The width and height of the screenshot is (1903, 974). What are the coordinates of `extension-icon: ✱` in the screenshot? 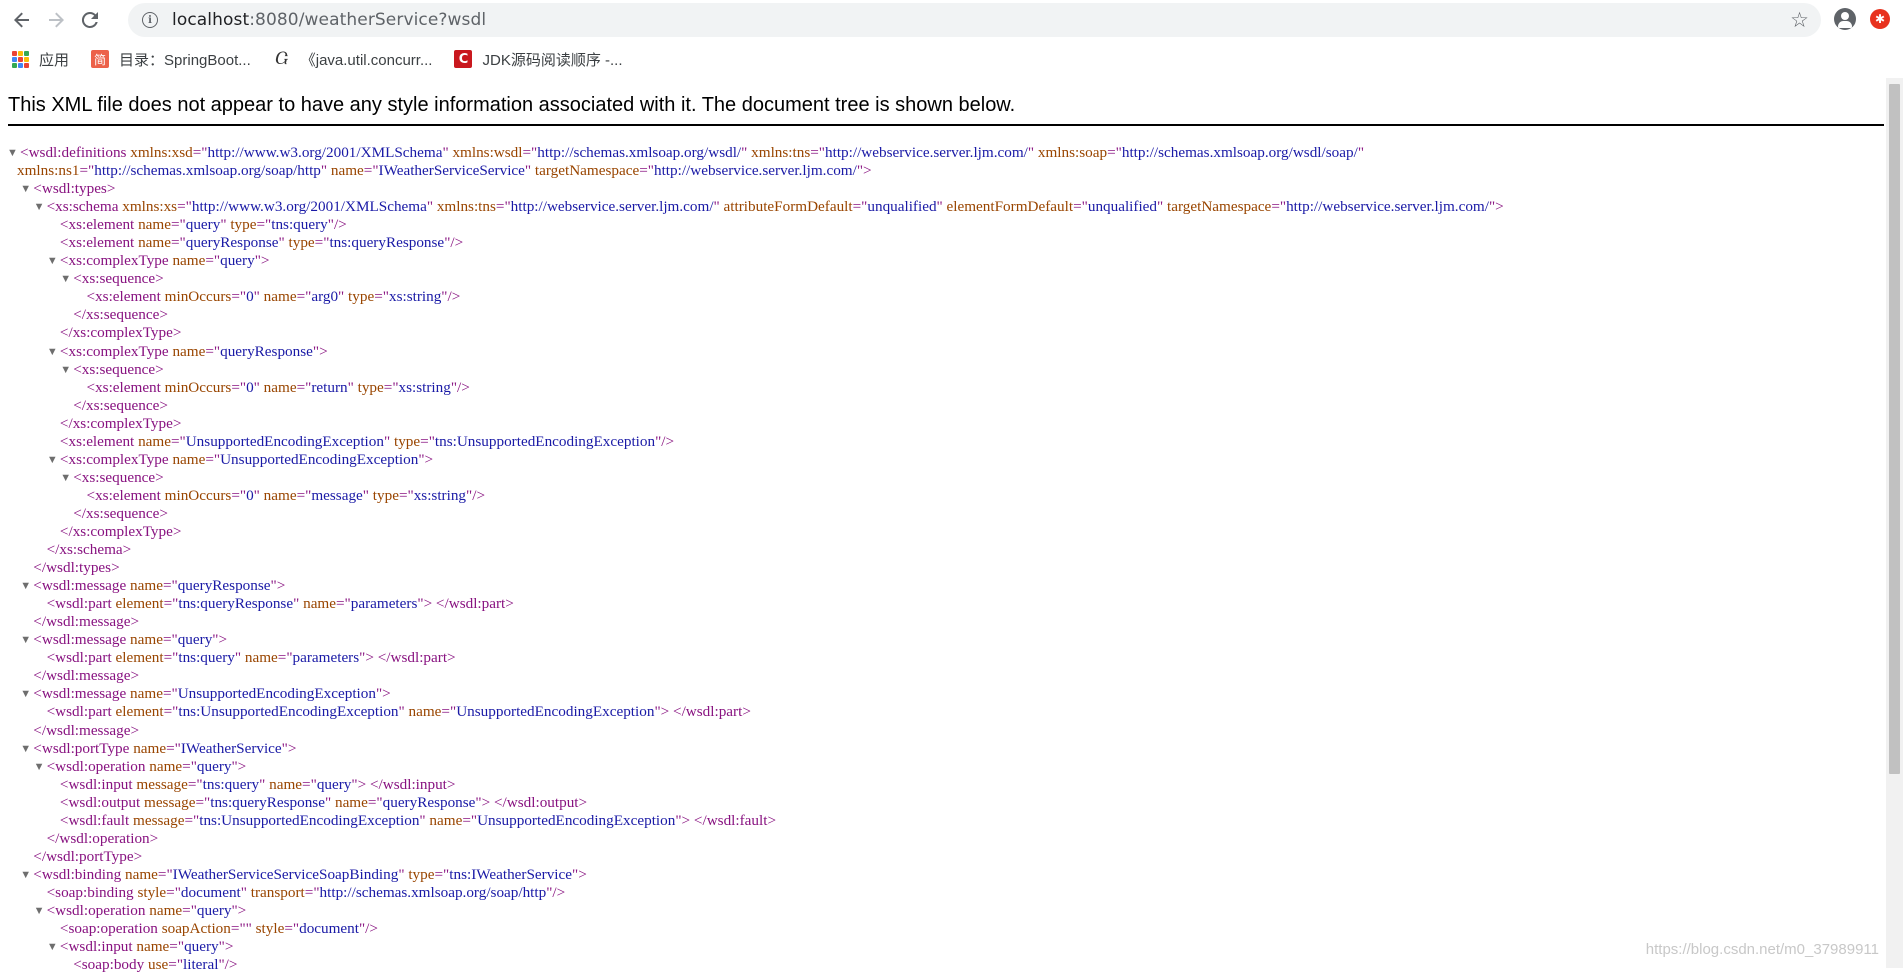 It's located at (1880, 19).